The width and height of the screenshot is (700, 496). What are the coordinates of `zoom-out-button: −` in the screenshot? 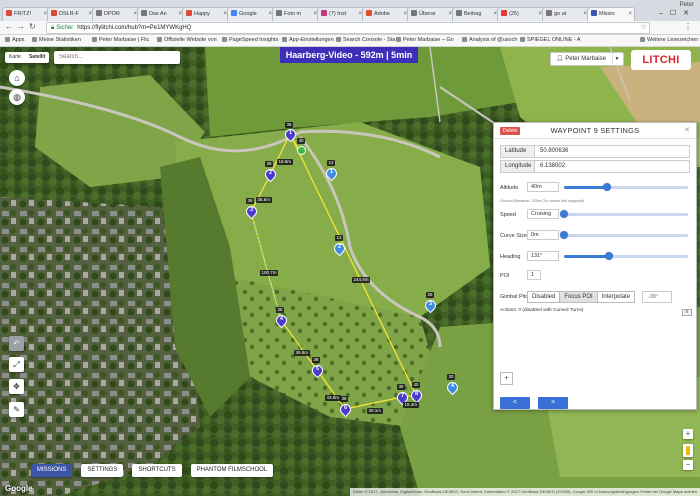 It's located at (688, 465).